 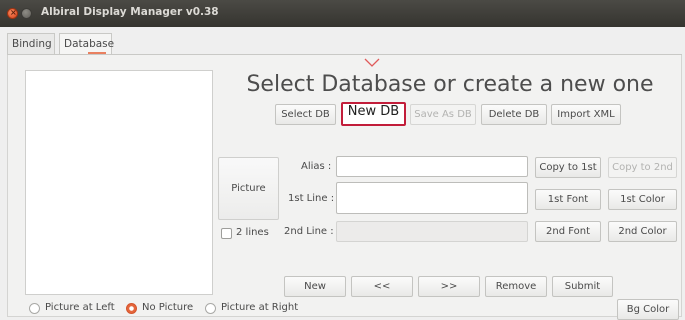 I want to click on select-db-button: Select DB, so click(x=305, y=114).